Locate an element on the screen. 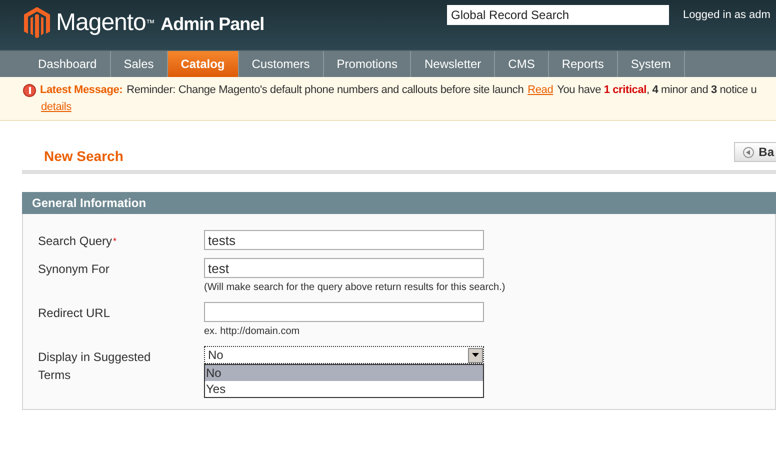  message-text: Reminder: Change Magento's default phone numbers and callouts before site launch is located at coordinates (325, 90).